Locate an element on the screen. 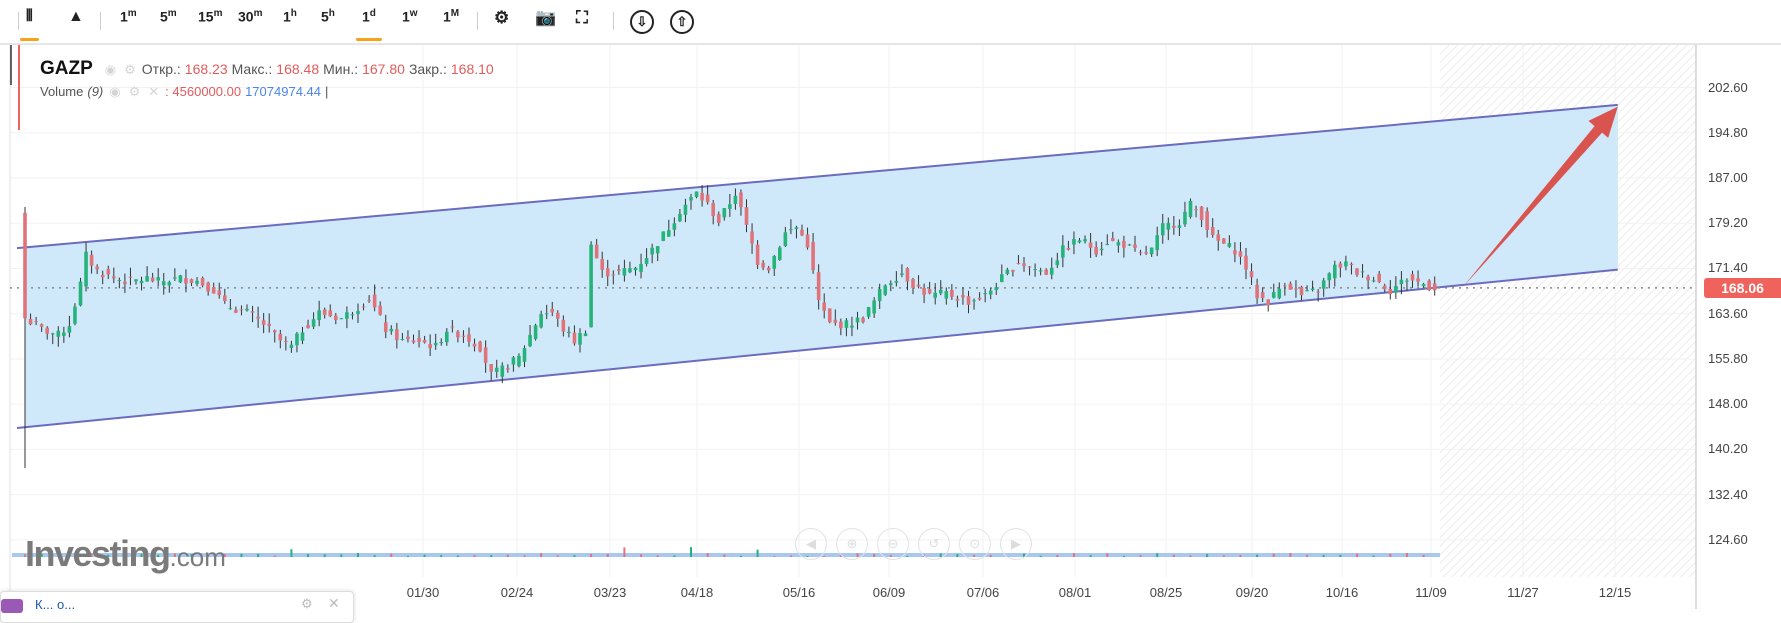 The image size is (1781, 623). zoom-out-button: ⊖ is located at coordinates (893, 544).